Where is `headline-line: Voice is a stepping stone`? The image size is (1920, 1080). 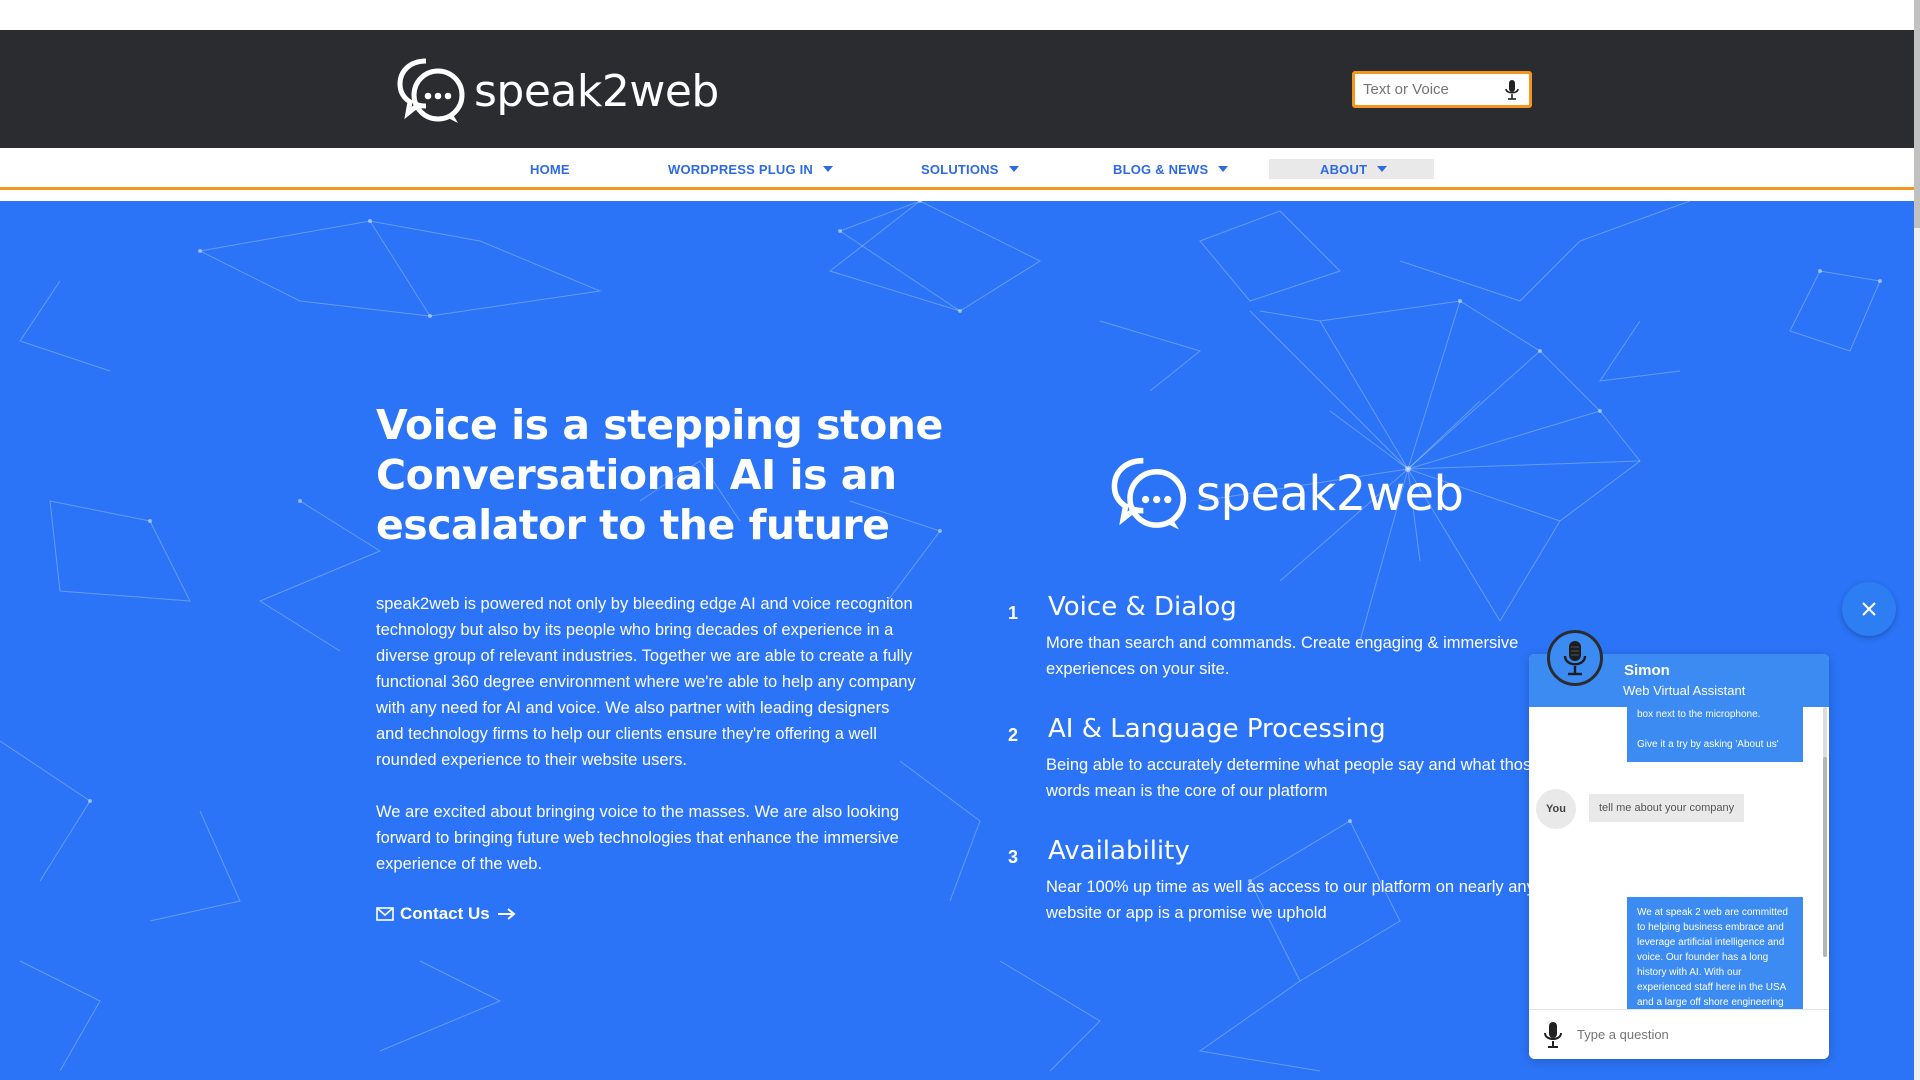
headline-line: Voice is a stepping stone is located at coordinates (659, 425).